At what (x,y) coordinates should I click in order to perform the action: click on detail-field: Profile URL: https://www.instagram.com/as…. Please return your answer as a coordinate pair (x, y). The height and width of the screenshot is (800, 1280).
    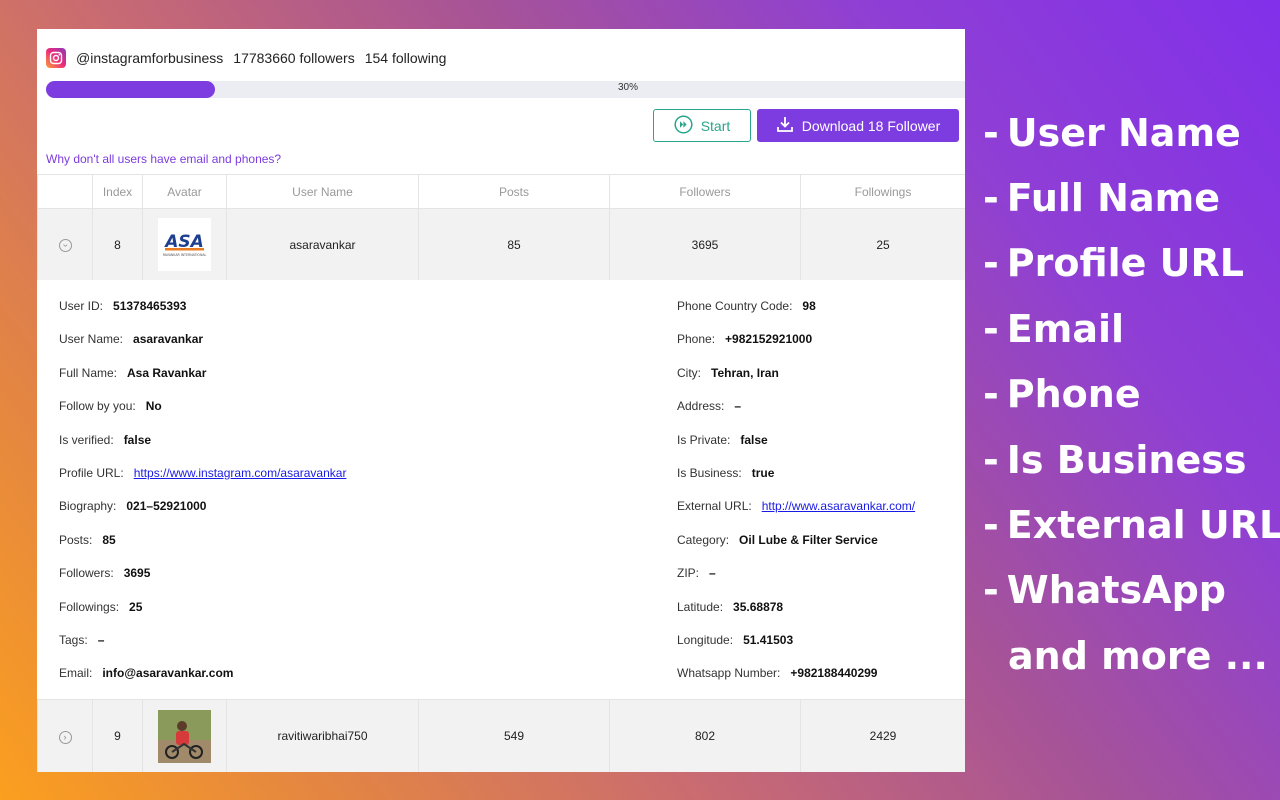
    Looking at the image, I should click on (202, 482).